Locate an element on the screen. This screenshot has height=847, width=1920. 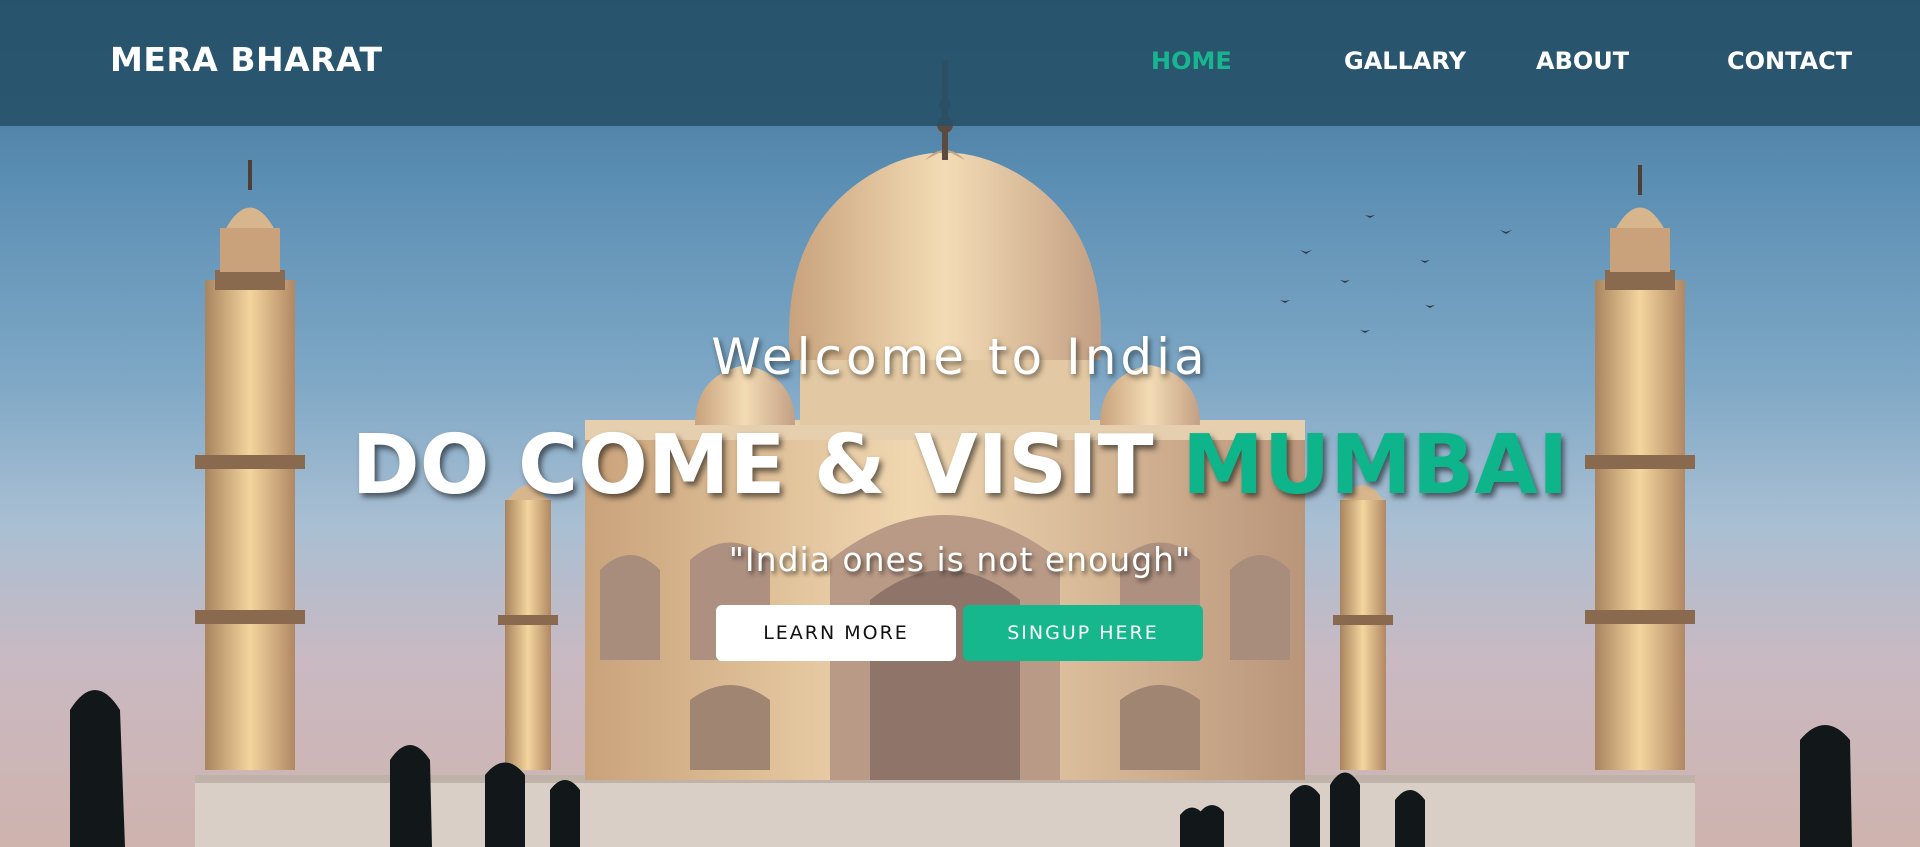
learn-more-button: LEARN MORE is located at coordinates (836, 633).